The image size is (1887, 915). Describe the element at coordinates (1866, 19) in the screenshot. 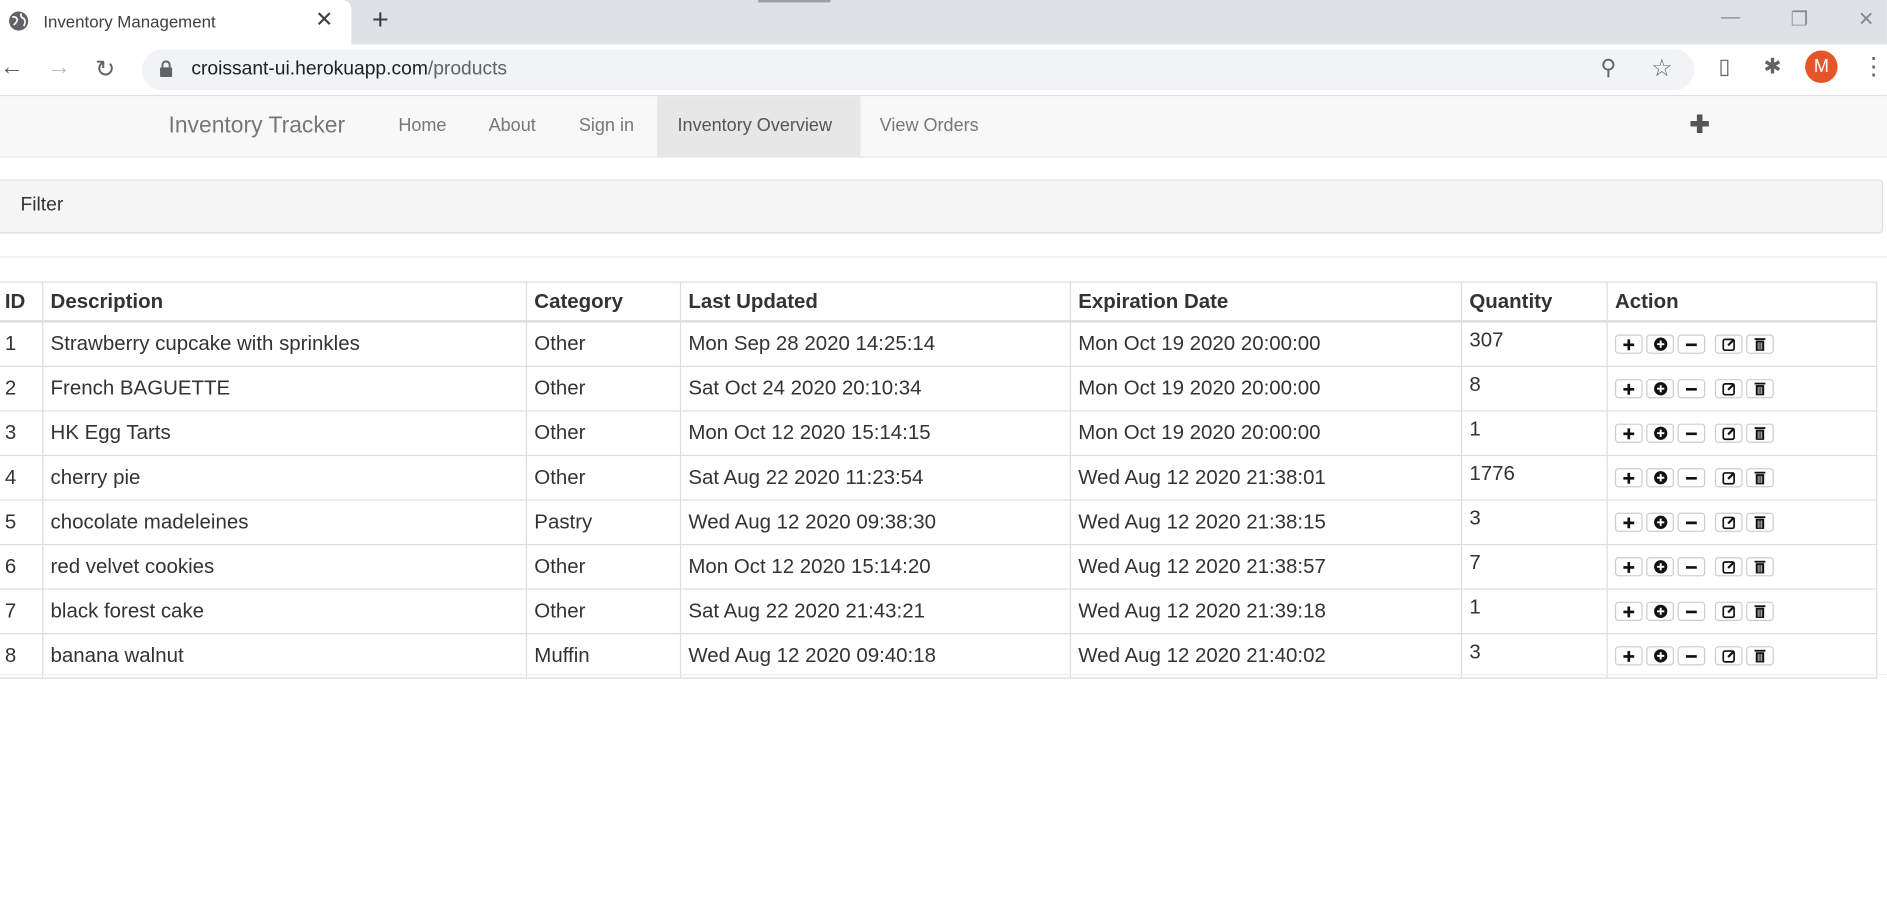

I see `window-close-icon: ✕` at that location.